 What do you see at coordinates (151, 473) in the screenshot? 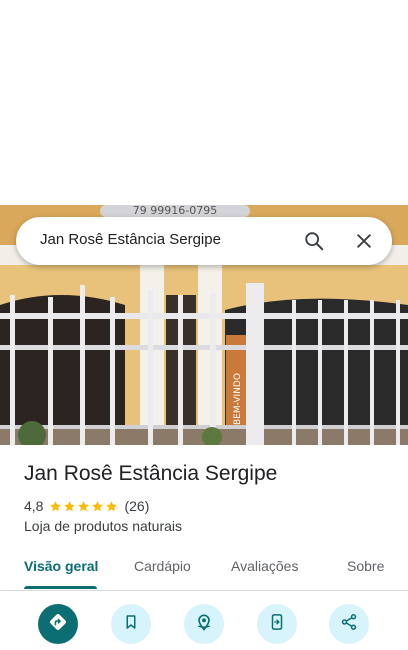
I see `place-title: Jan Rosê Estância Sergipe` at bounding box center [151, 473].